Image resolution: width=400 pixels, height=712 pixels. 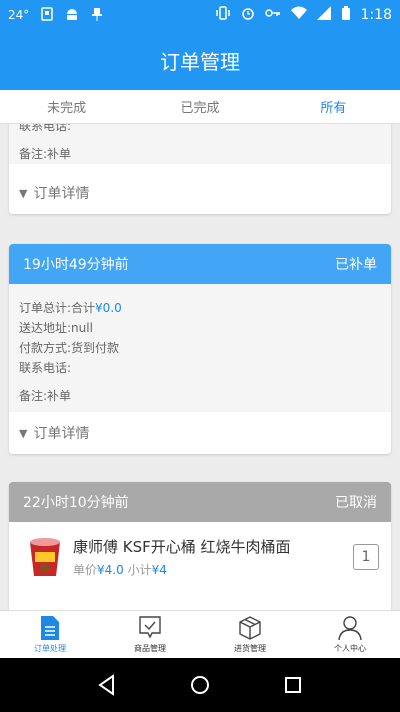 I want to click on nav-order-processing: 订单处理, so click(x=50, y=634).